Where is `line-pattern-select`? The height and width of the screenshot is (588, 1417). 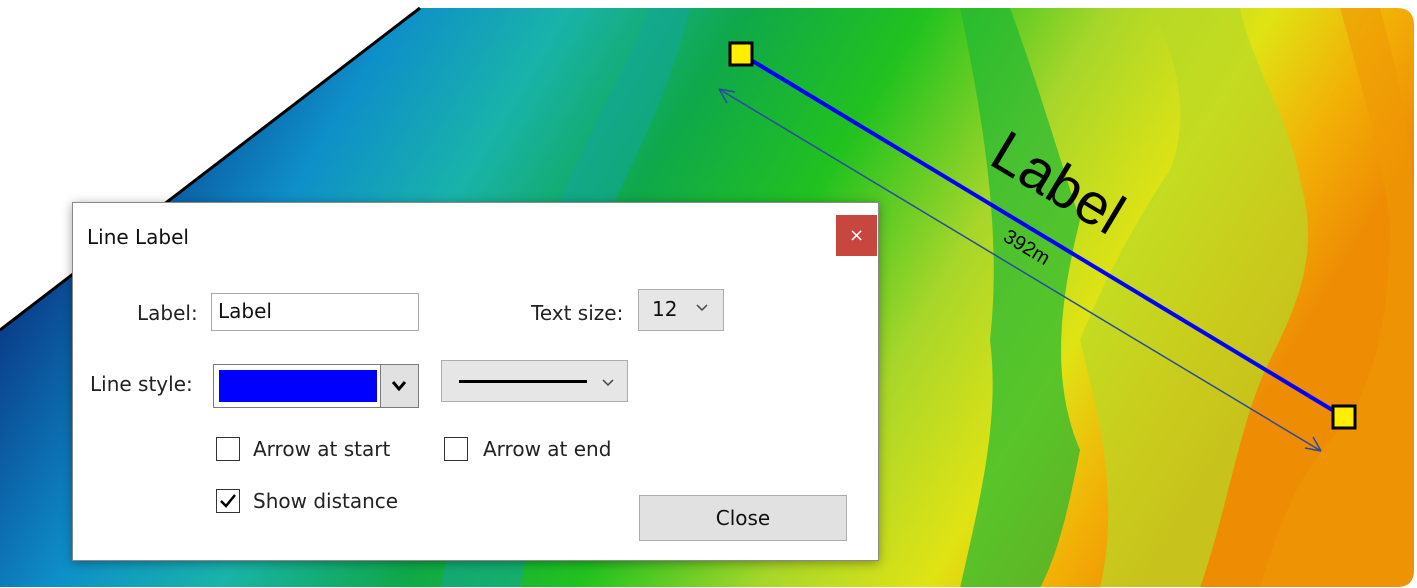 line-pattern-select is located at coordinates (534, 381).